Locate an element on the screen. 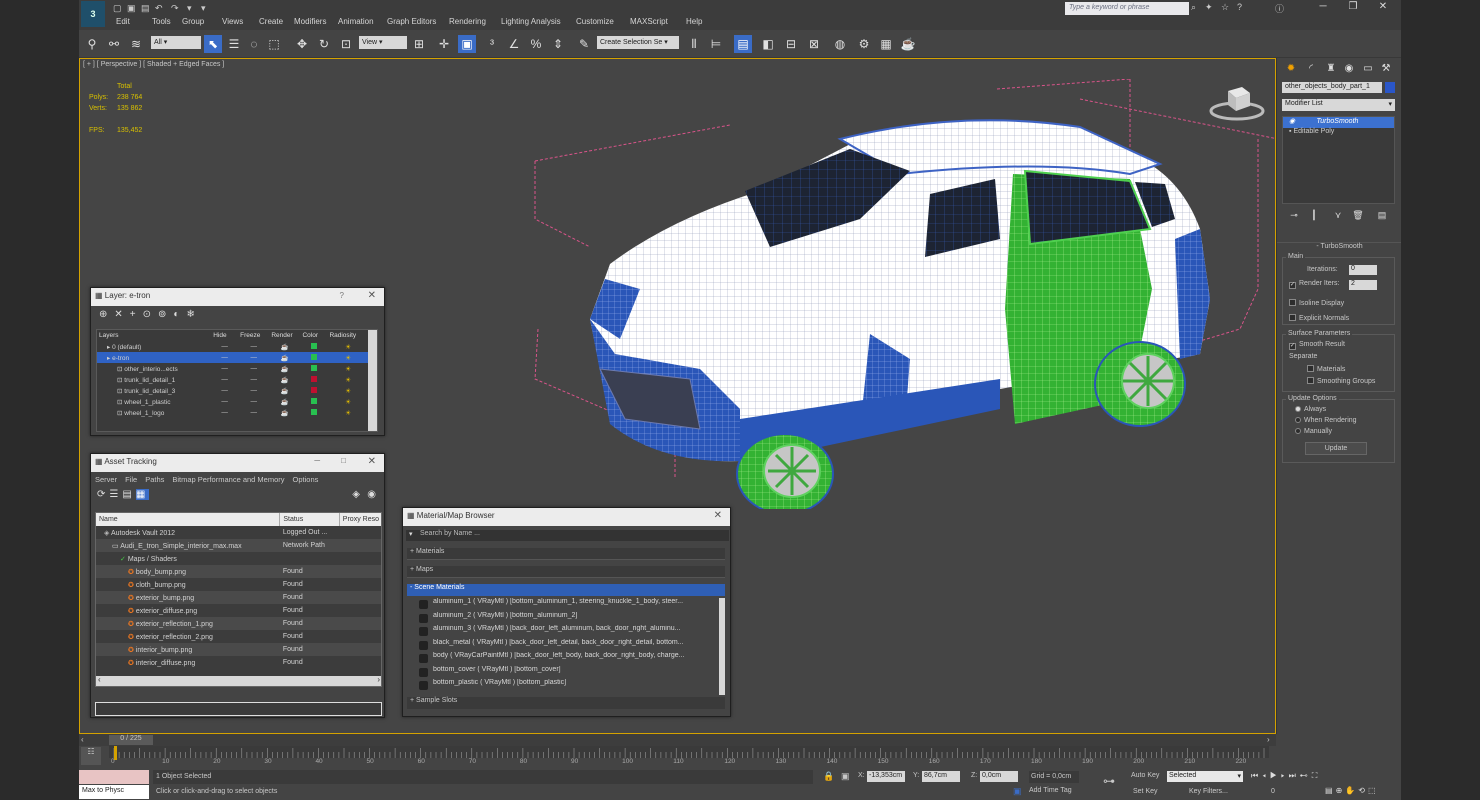 This screenshot has height=800, width=1480. key-mode-toggle-icon: ⊷ is located at coordinates (1306, 775).